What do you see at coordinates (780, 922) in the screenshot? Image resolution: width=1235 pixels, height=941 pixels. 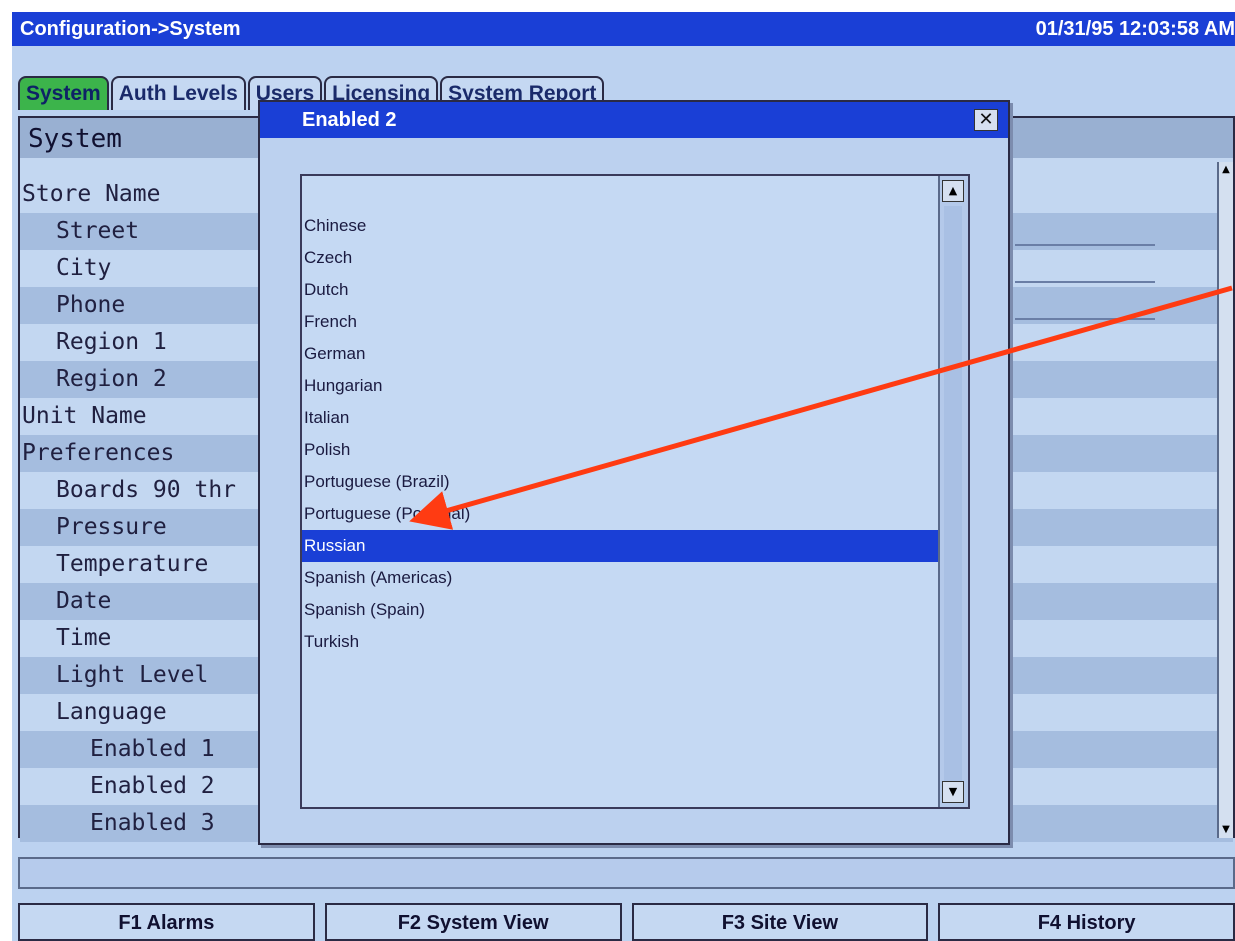 I see `f3-site-view-button: F3 Site View` at bounding box center [780, 922].